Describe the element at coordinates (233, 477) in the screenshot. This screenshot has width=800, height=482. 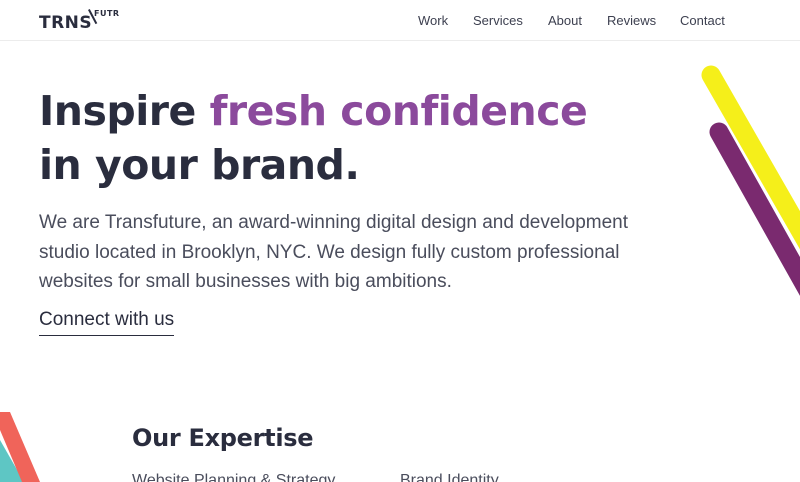
I see `expertise-item-planning: Website Planning & Strategy` at that location.